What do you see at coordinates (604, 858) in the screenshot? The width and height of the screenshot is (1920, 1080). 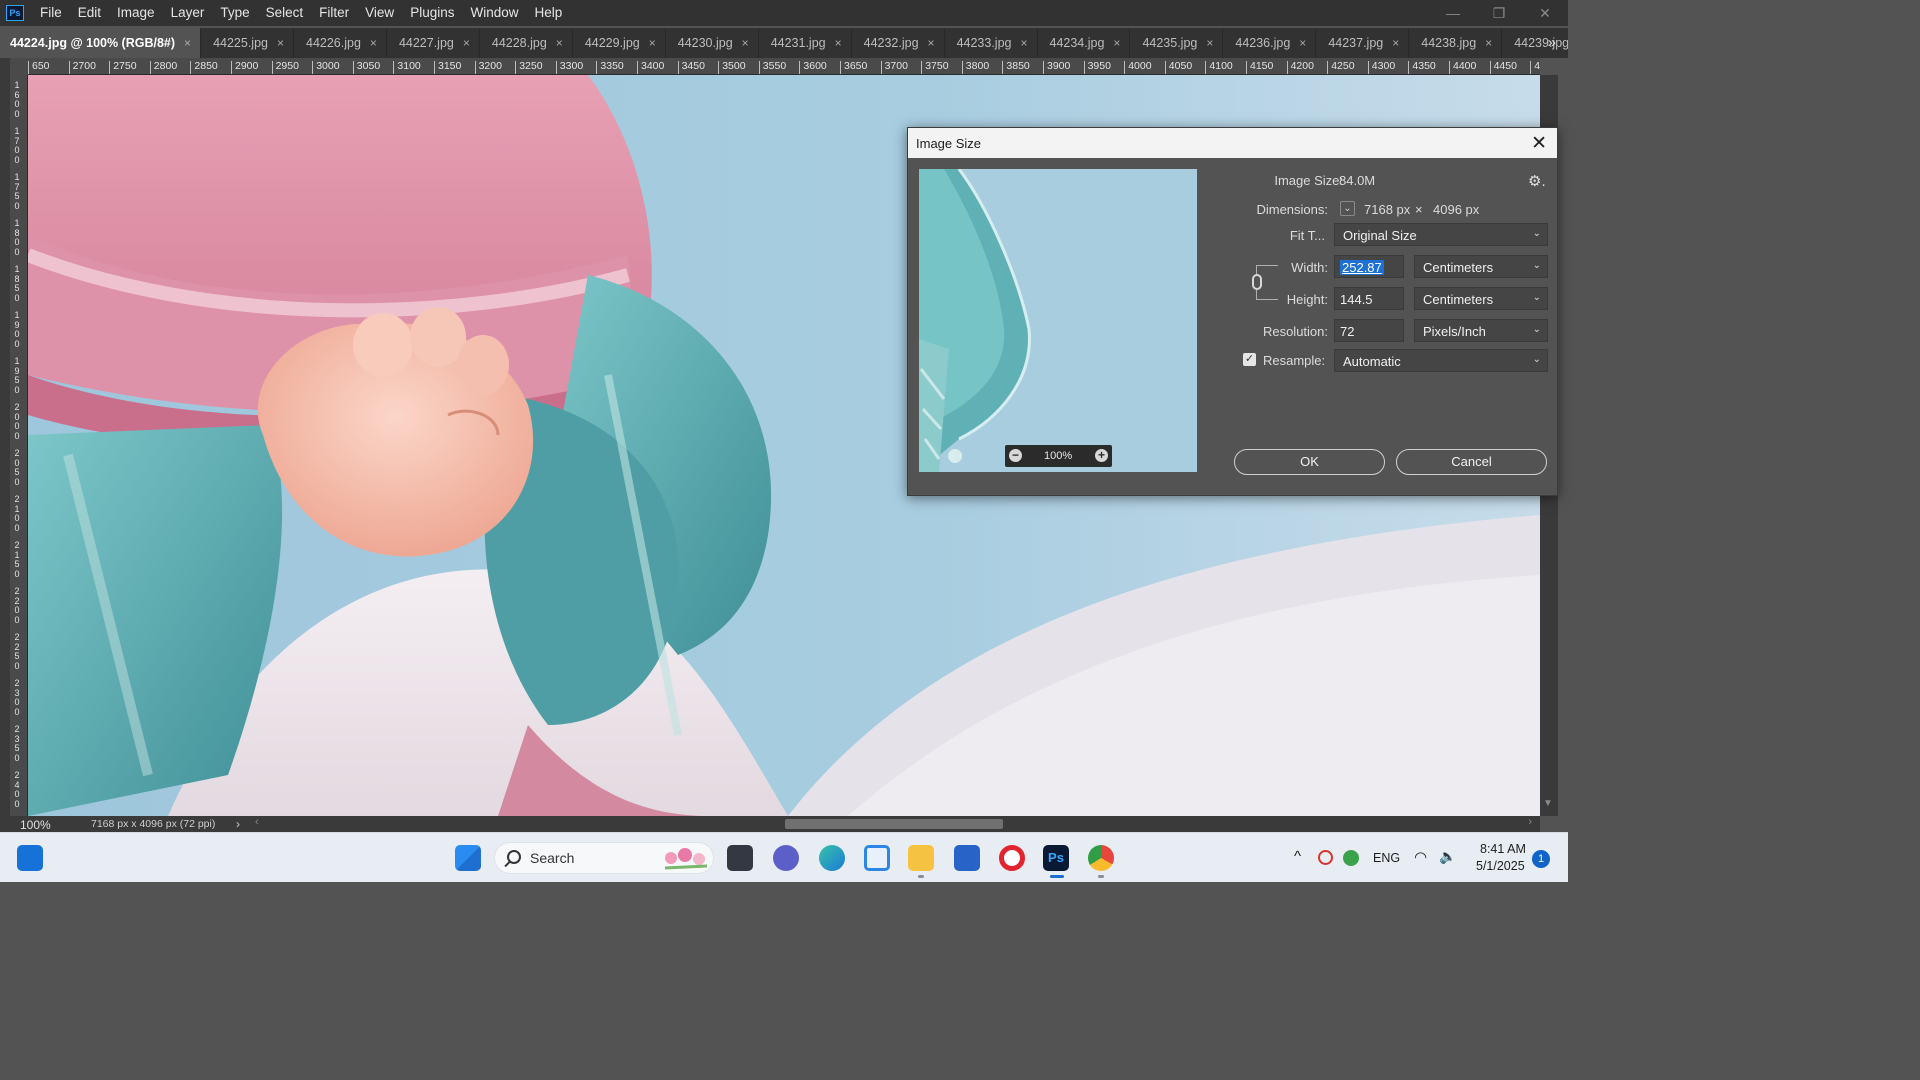 I see `taskbar-search: Search` at bounding box center [604, 858].